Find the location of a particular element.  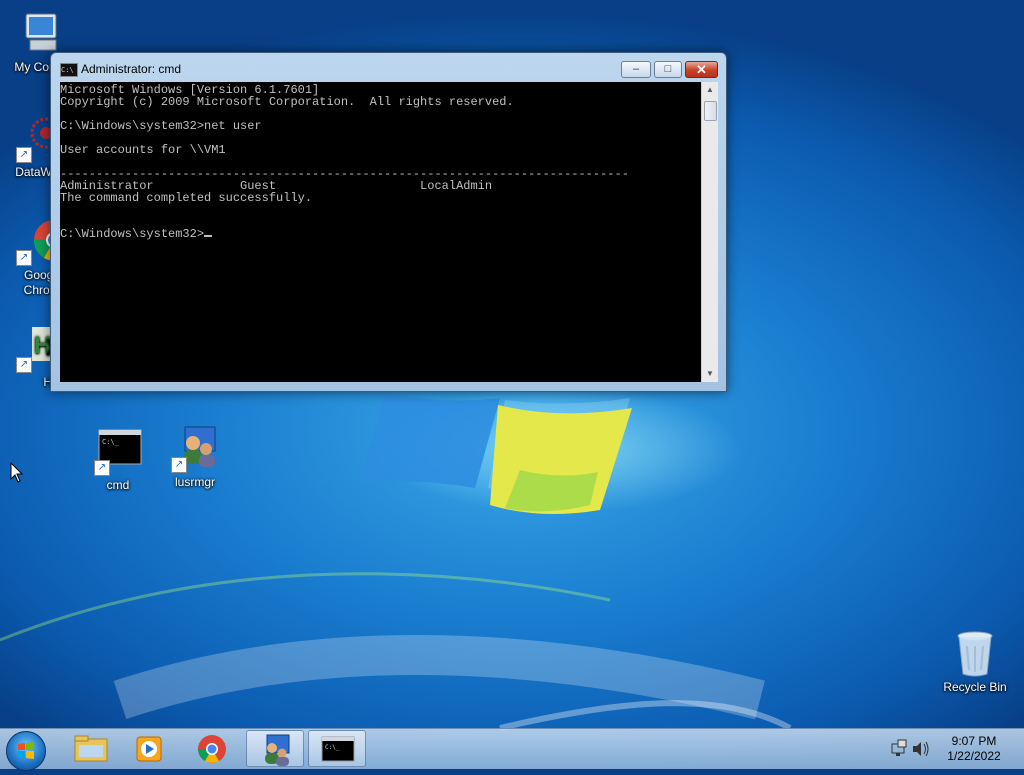

scroll-down-icon: ▼ is located at coordinates (710, 374).